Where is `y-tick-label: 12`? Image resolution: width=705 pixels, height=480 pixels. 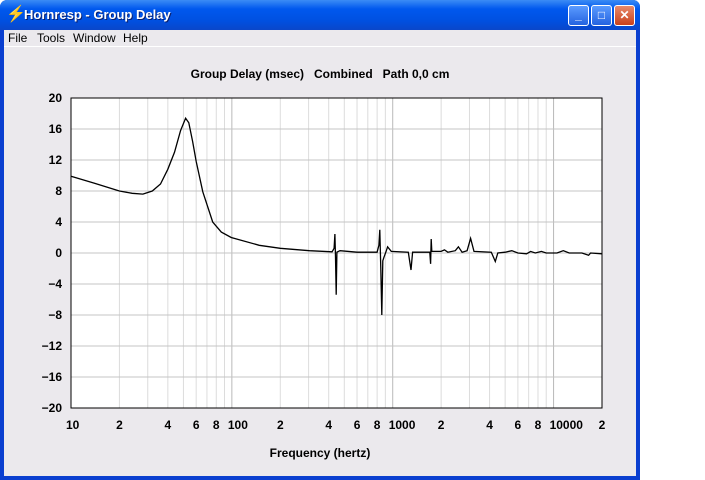 y-tick-label: 12 is located at coordinates (56, 160).